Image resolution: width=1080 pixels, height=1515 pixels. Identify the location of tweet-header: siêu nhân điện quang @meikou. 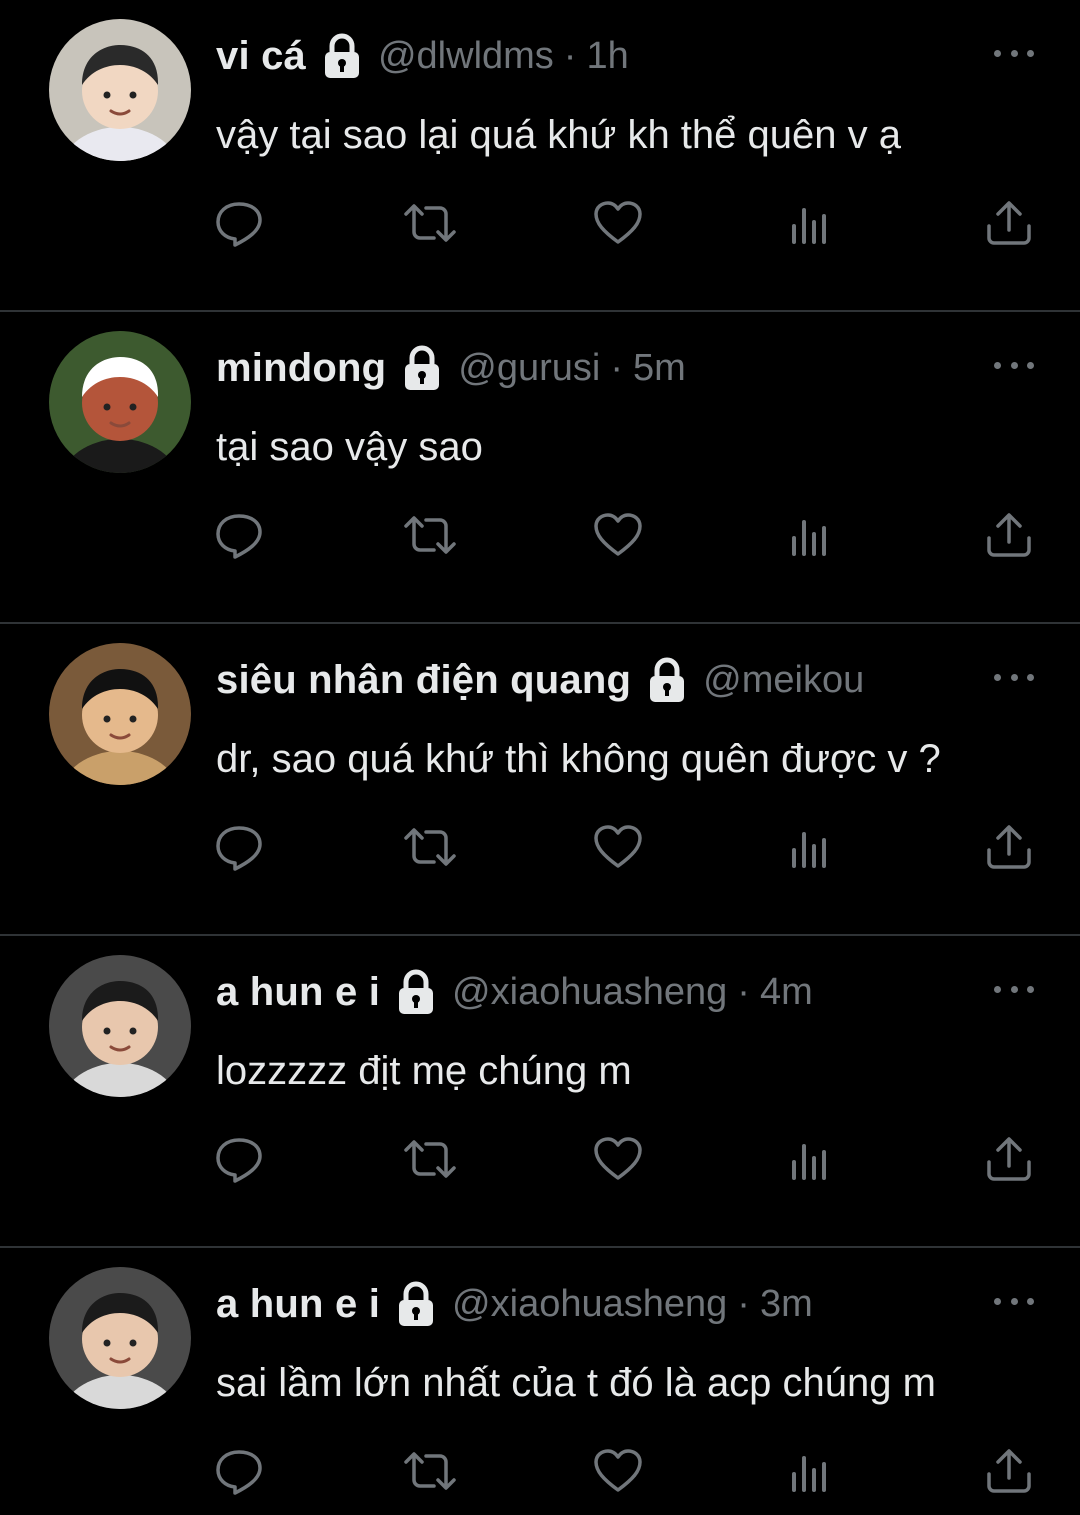
(593, 680).